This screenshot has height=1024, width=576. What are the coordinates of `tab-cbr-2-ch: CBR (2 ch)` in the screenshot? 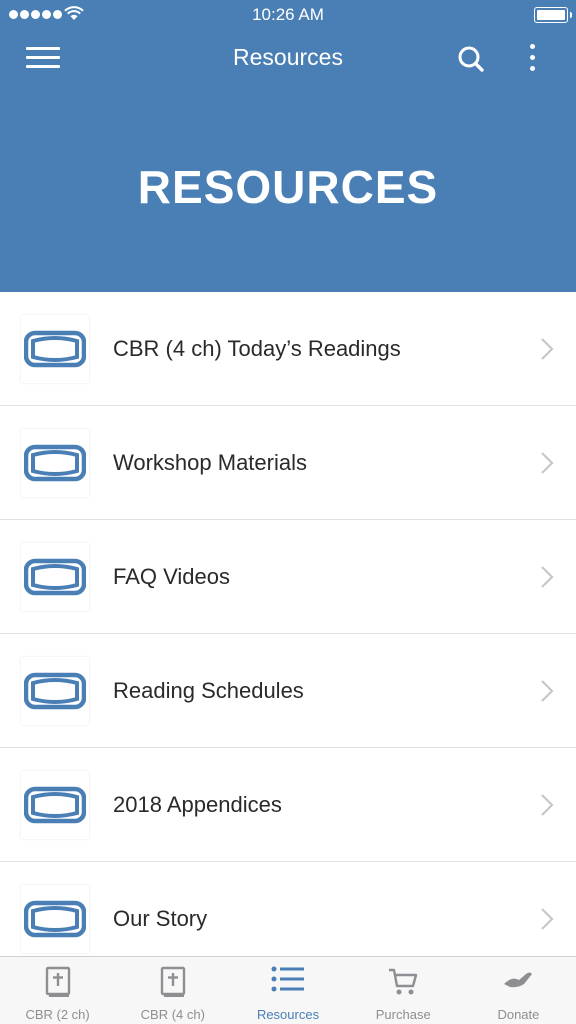 It's located at (57, 990).